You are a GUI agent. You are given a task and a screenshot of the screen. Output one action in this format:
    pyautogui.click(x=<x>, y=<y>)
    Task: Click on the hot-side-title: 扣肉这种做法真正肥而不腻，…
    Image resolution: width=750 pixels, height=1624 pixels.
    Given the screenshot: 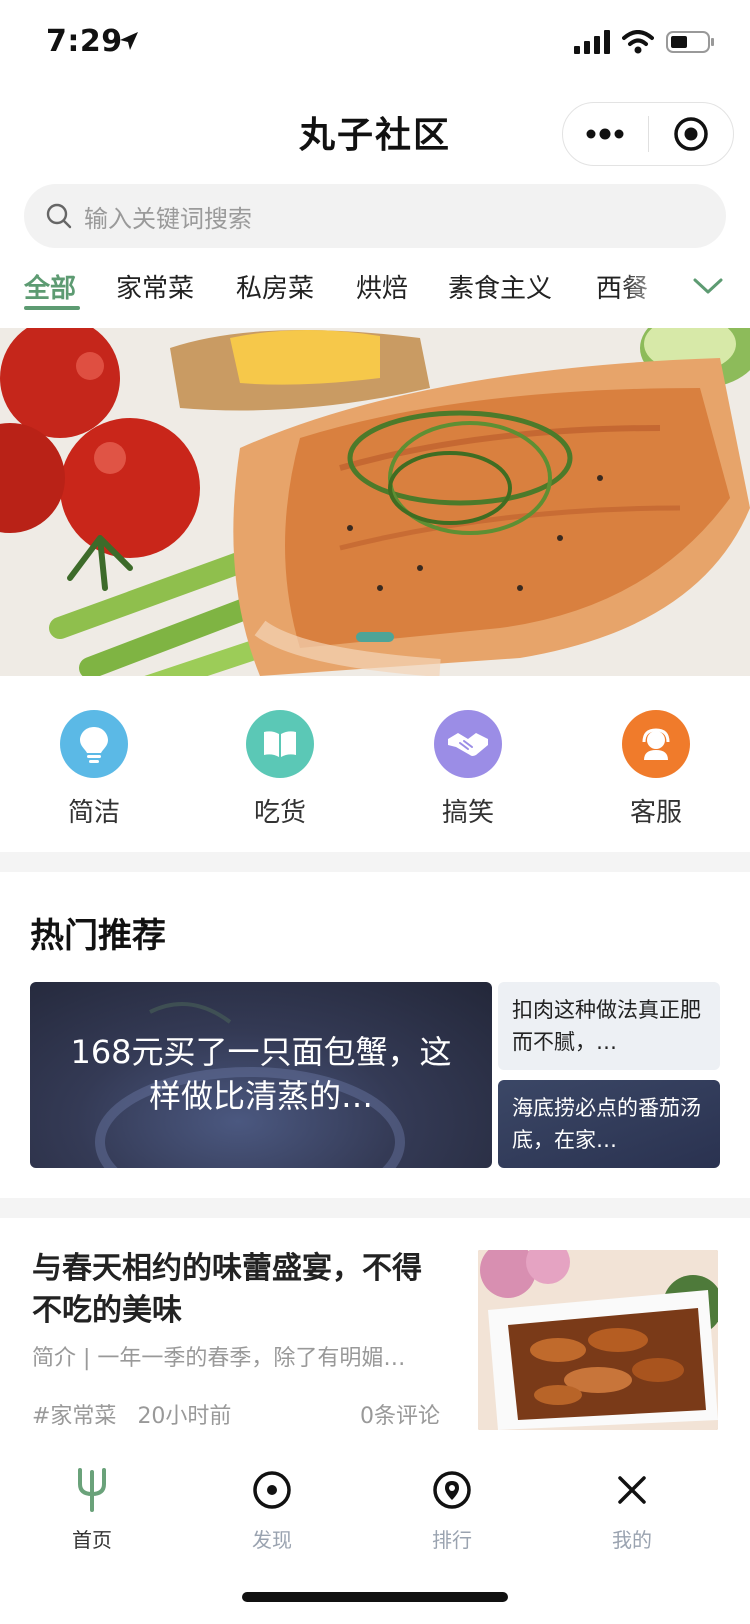 What is the action you would take?
    pyautogui.click(x=606, y=1026)
    